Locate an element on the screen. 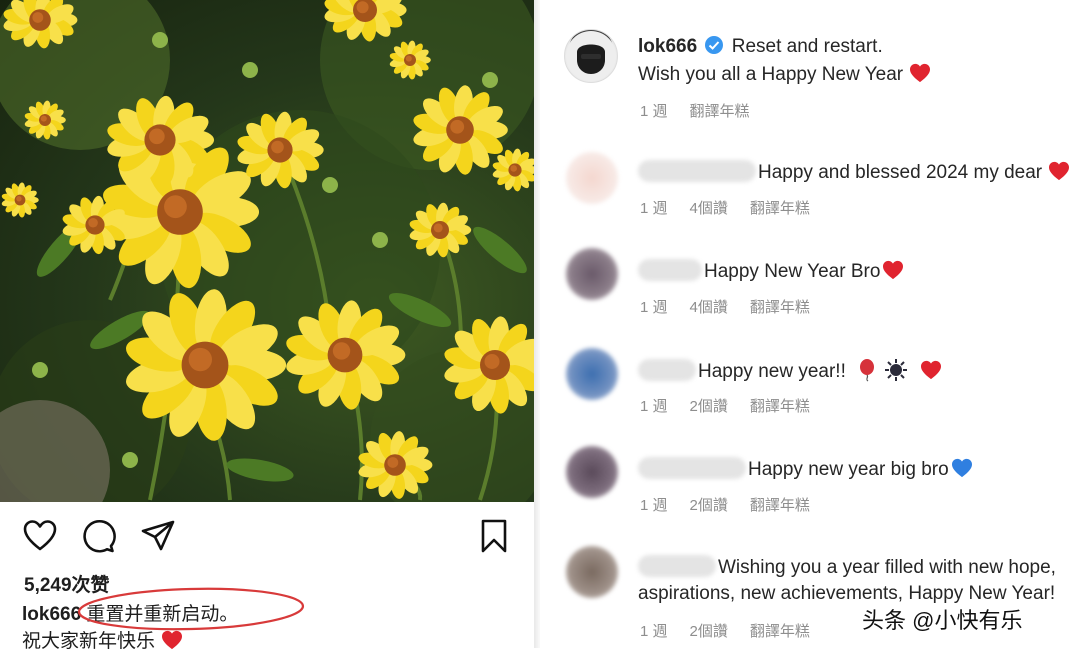  comment-4-meta: 1 週 2個讚 翻譯年糕 is located at coordinates (736, 504).